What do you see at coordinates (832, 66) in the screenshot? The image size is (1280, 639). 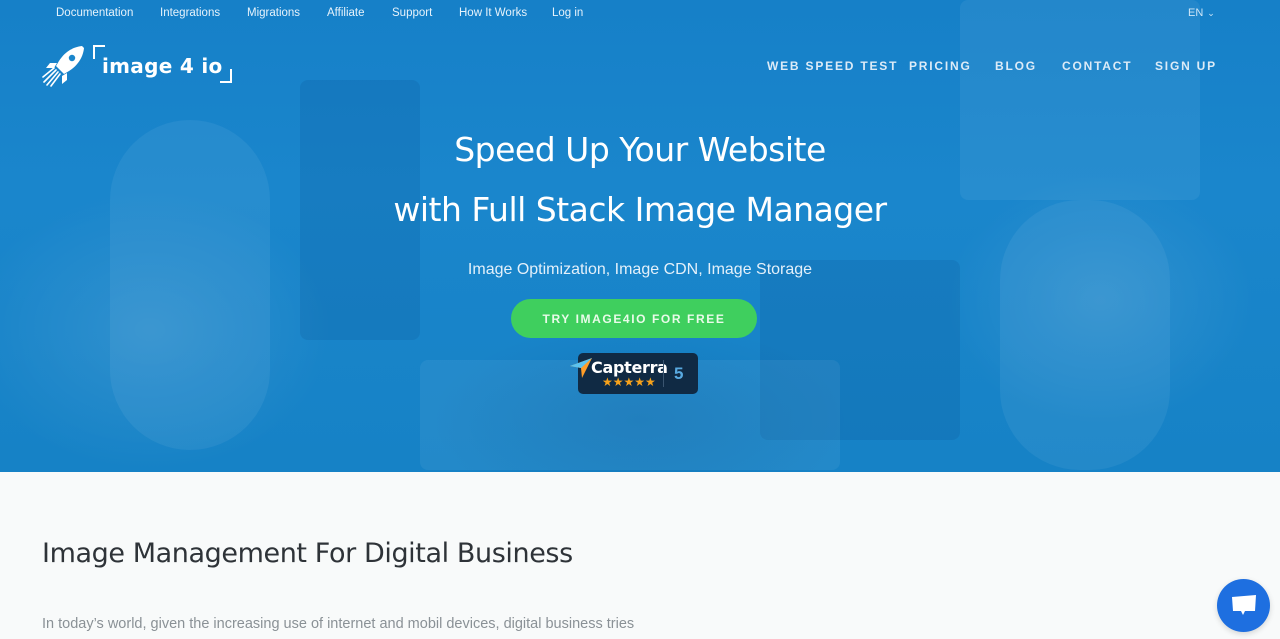 I see `nav-web-speed-test: WEB SPEED TEST` at bounding box center [832, 66].